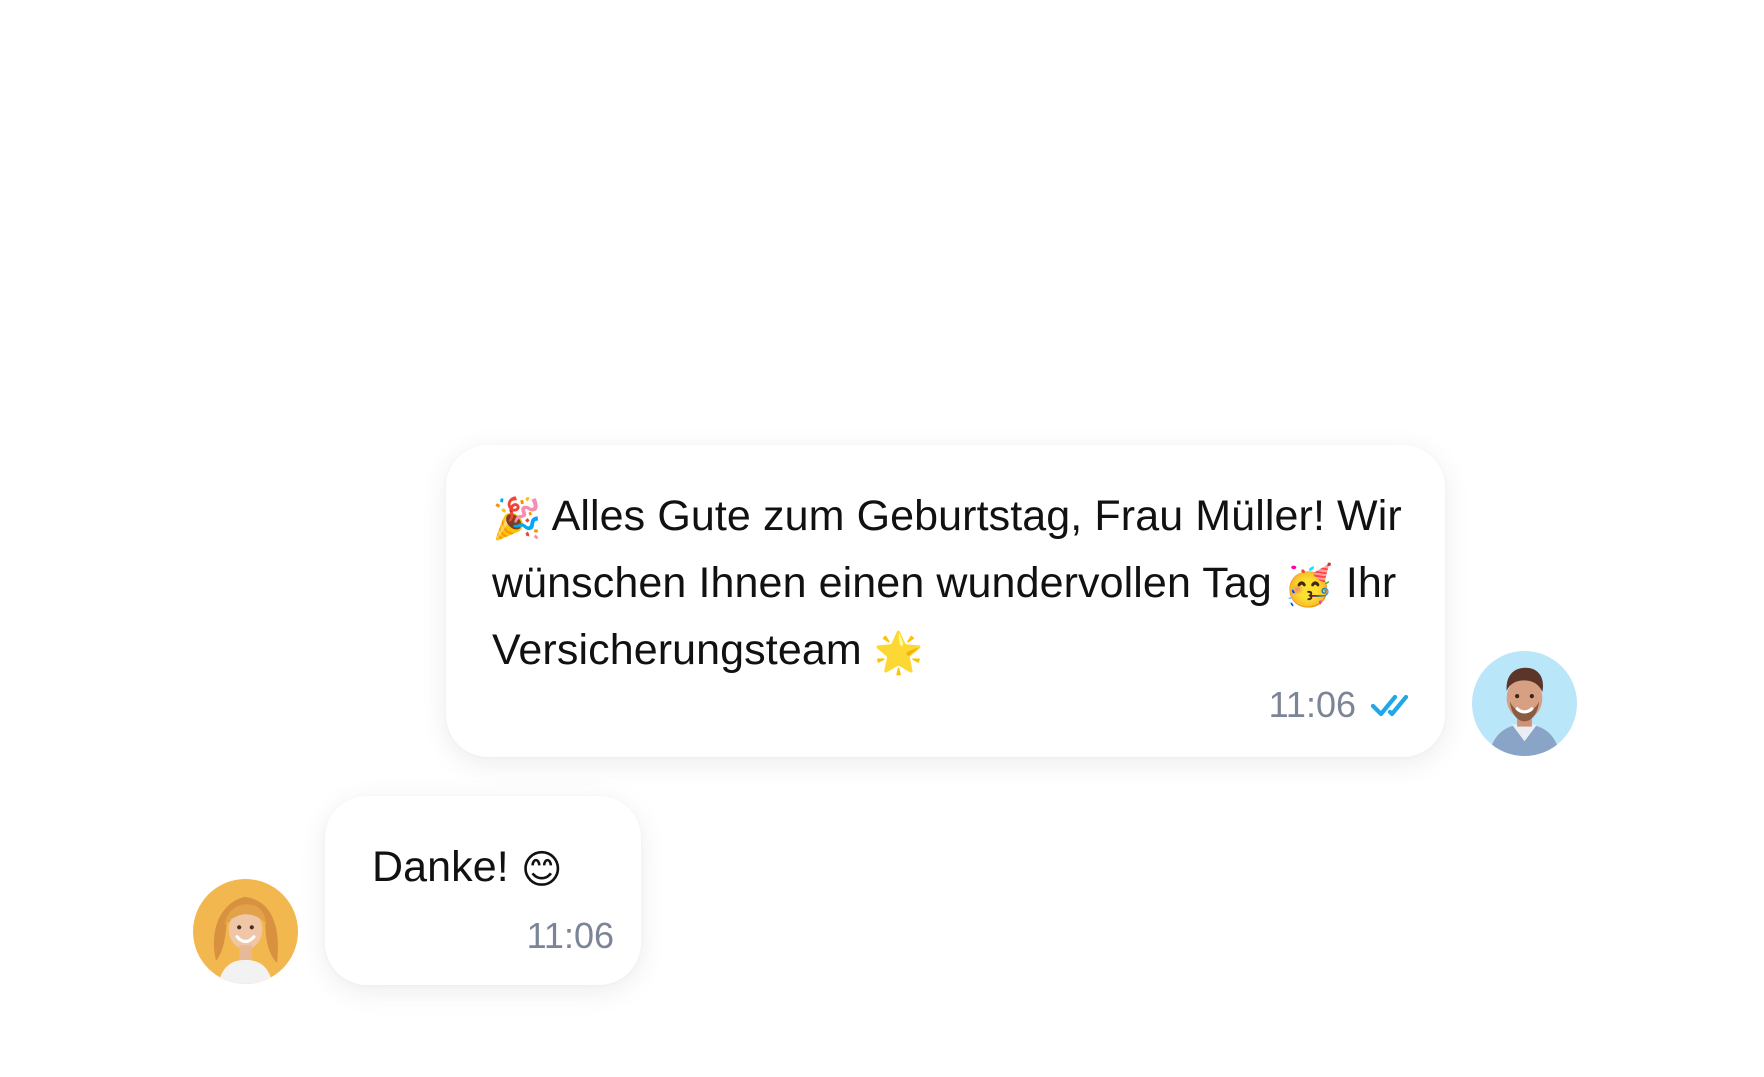 The width and height of the screenshot is (1764, 1077). What do you see at coordinates (898, 653) in the screenshot?
I see `glowing-star-icon: 🌟` at bounding box center [898, 653].